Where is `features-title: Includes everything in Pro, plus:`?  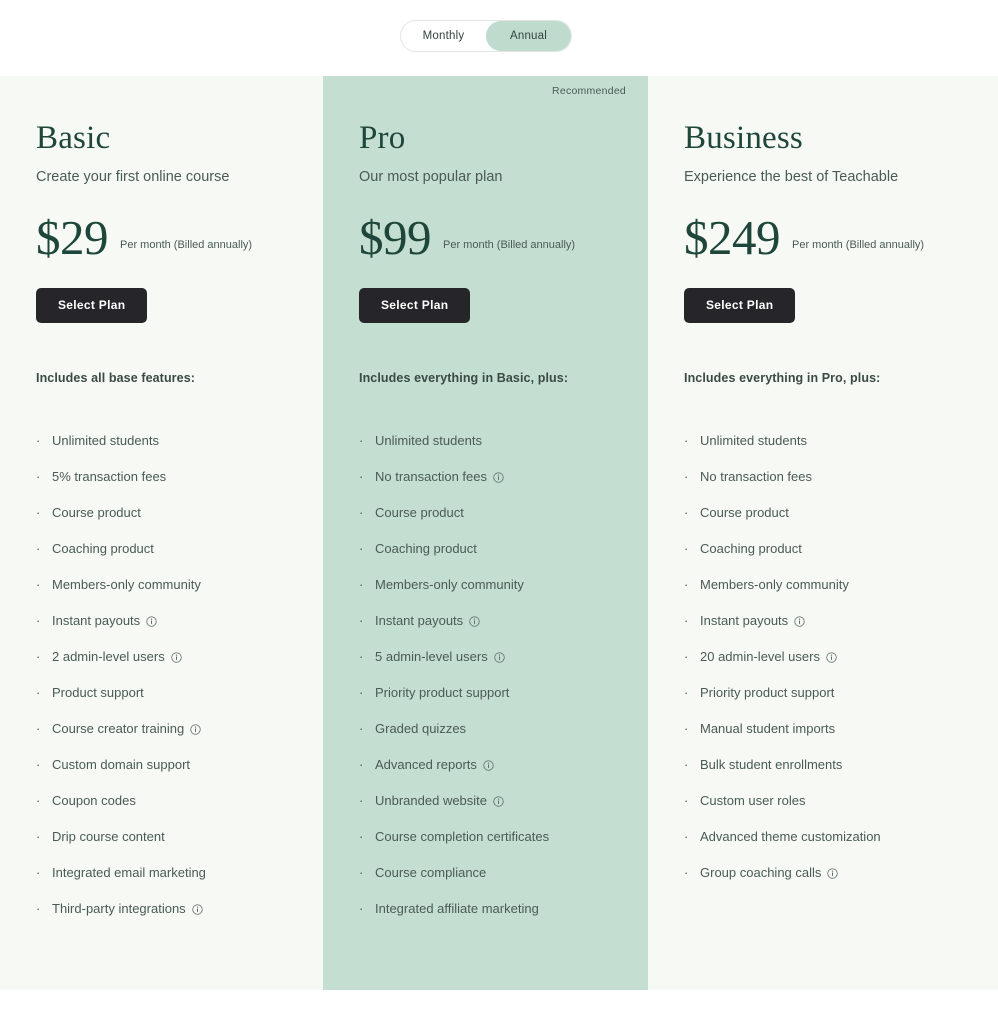
features-title: Includes everything in Pro, plus: is located at coordinates (782, 377).